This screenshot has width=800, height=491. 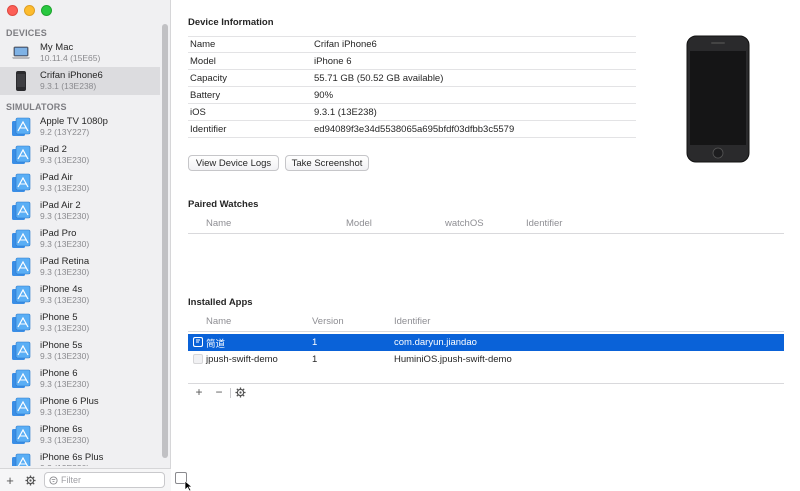 I want to click on devices-header: DEVICES, so click(x=26, y=33).